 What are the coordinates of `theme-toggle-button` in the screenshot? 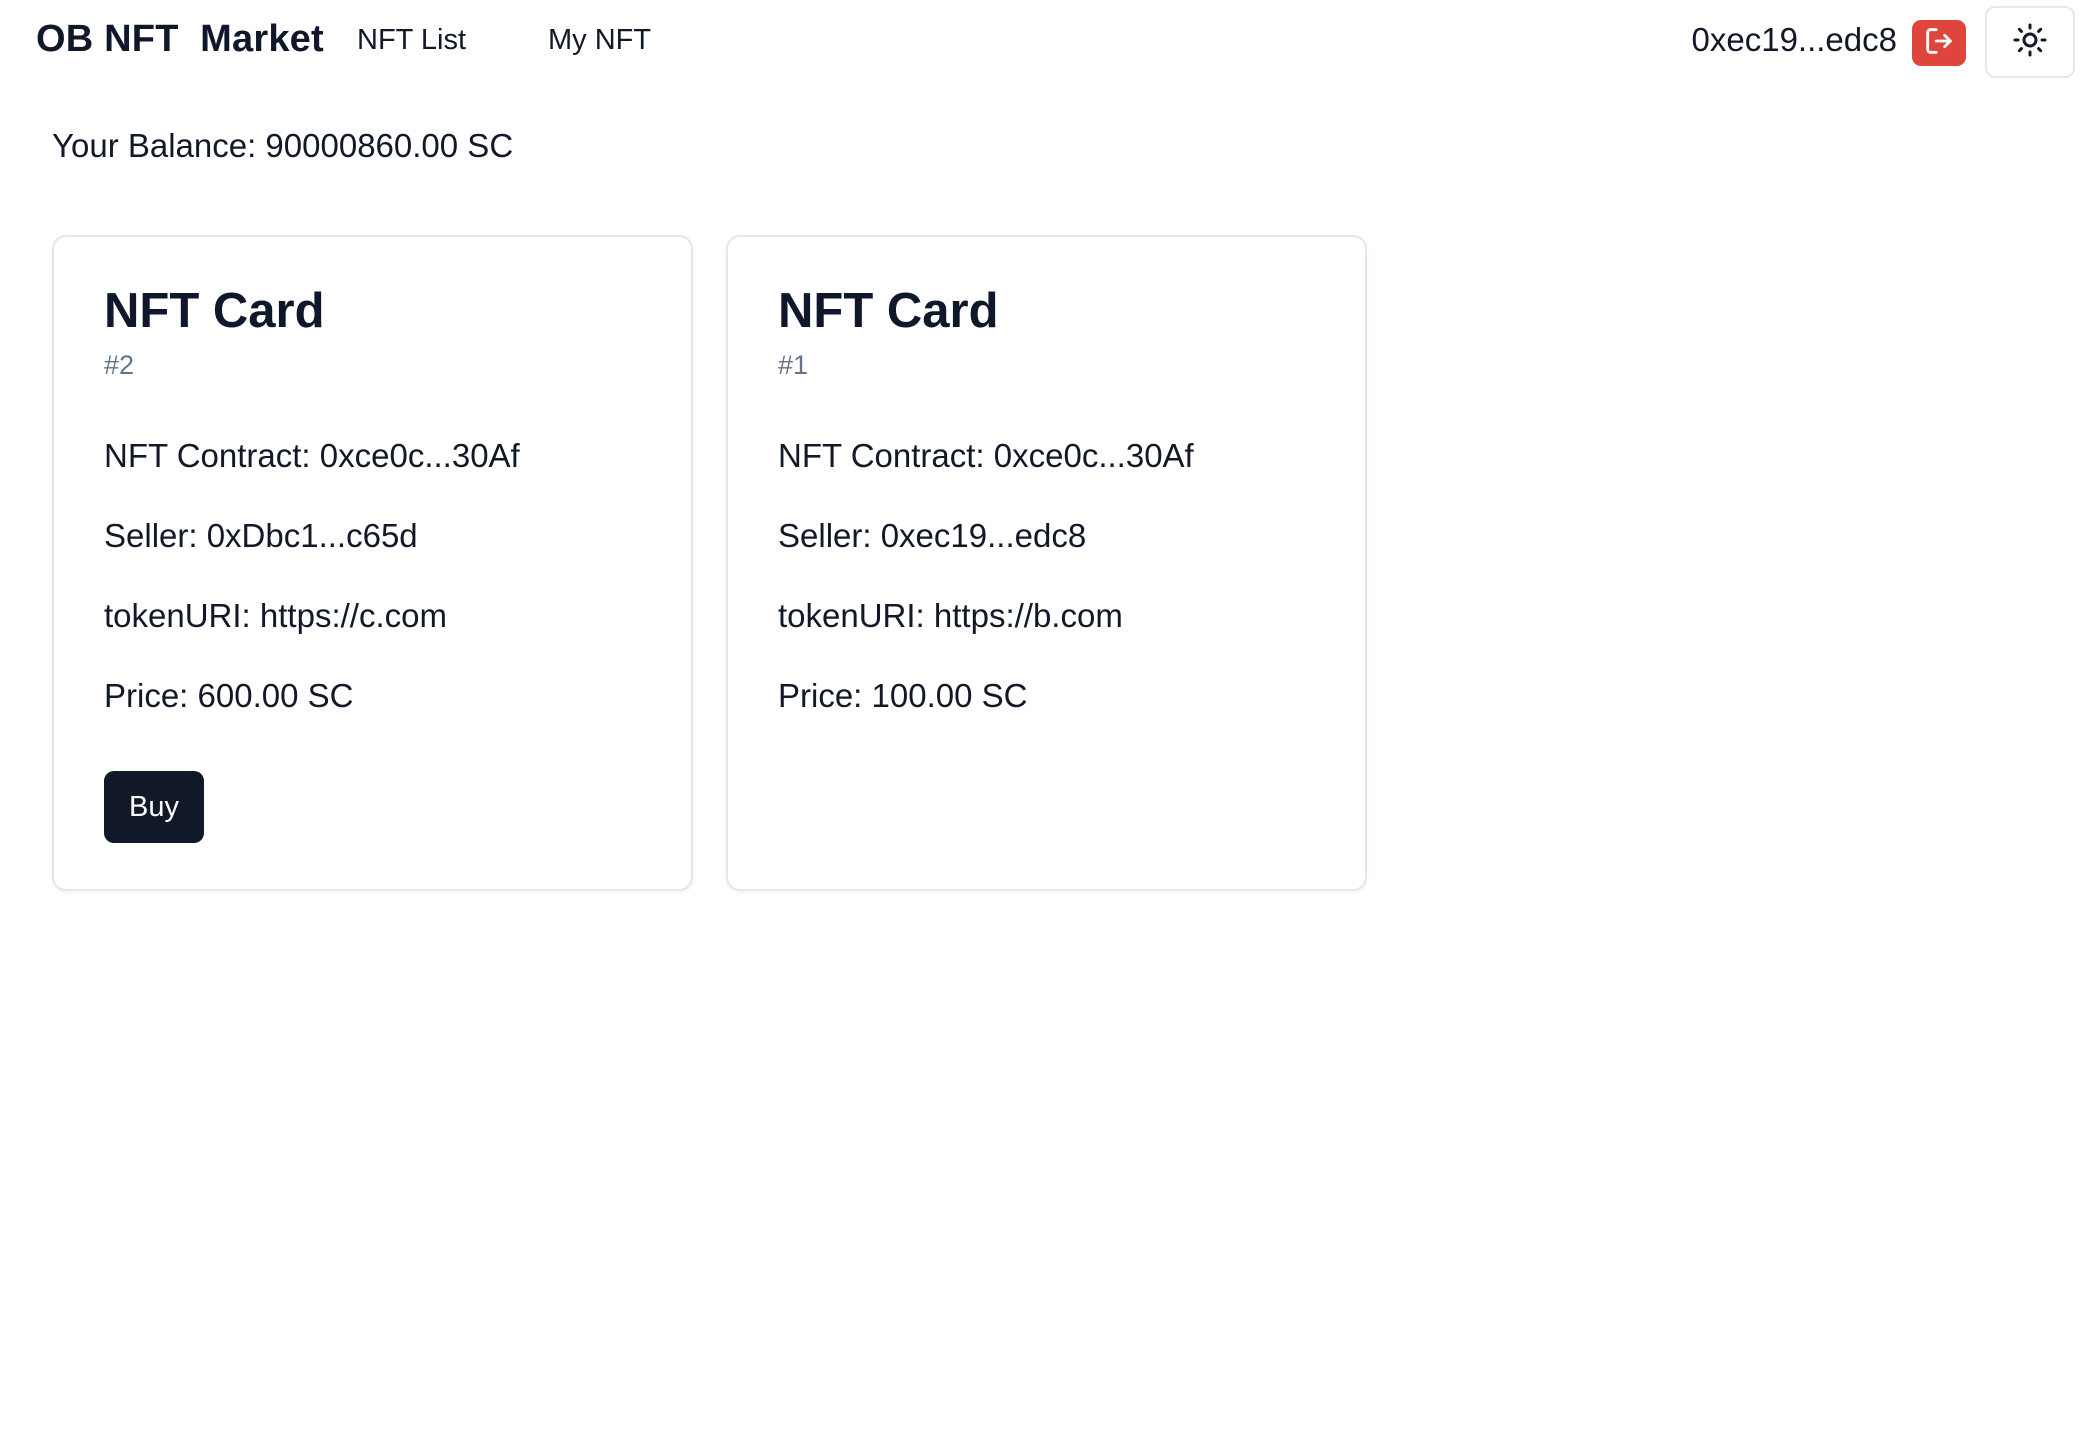 It's located at (2030, 42).